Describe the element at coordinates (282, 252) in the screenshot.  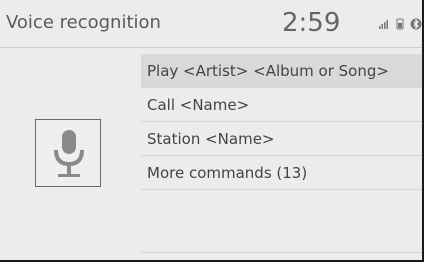
I see `list-bottom-divider` at that location.